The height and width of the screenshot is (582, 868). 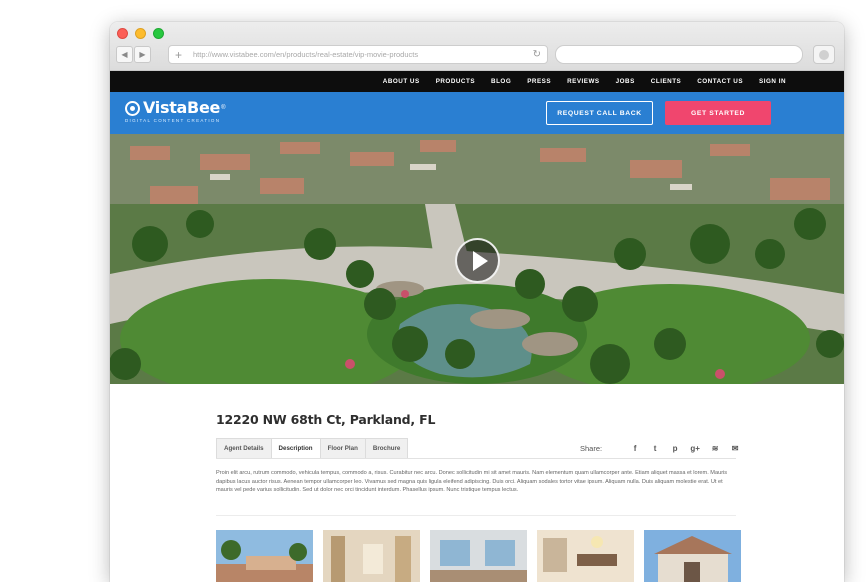 I want to click on nav-products: PRODUCTS, so click(x=455, y=81).